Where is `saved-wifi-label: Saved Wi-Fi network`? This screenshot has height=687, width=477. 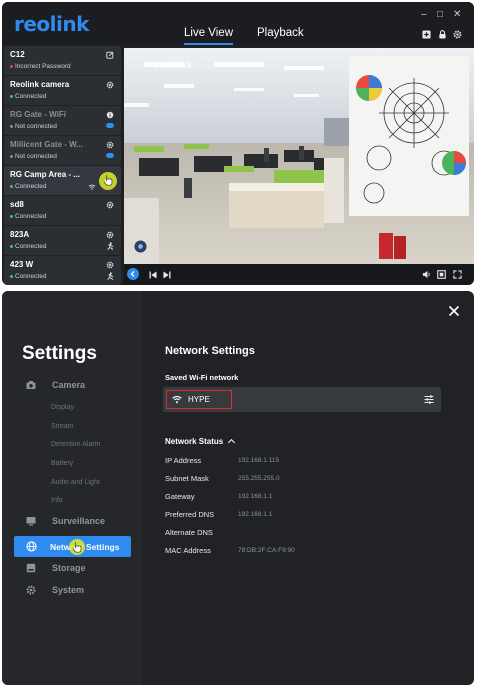
saved-wifi-label: Saved Wi-Fi network is located at coordinates (202, 377).